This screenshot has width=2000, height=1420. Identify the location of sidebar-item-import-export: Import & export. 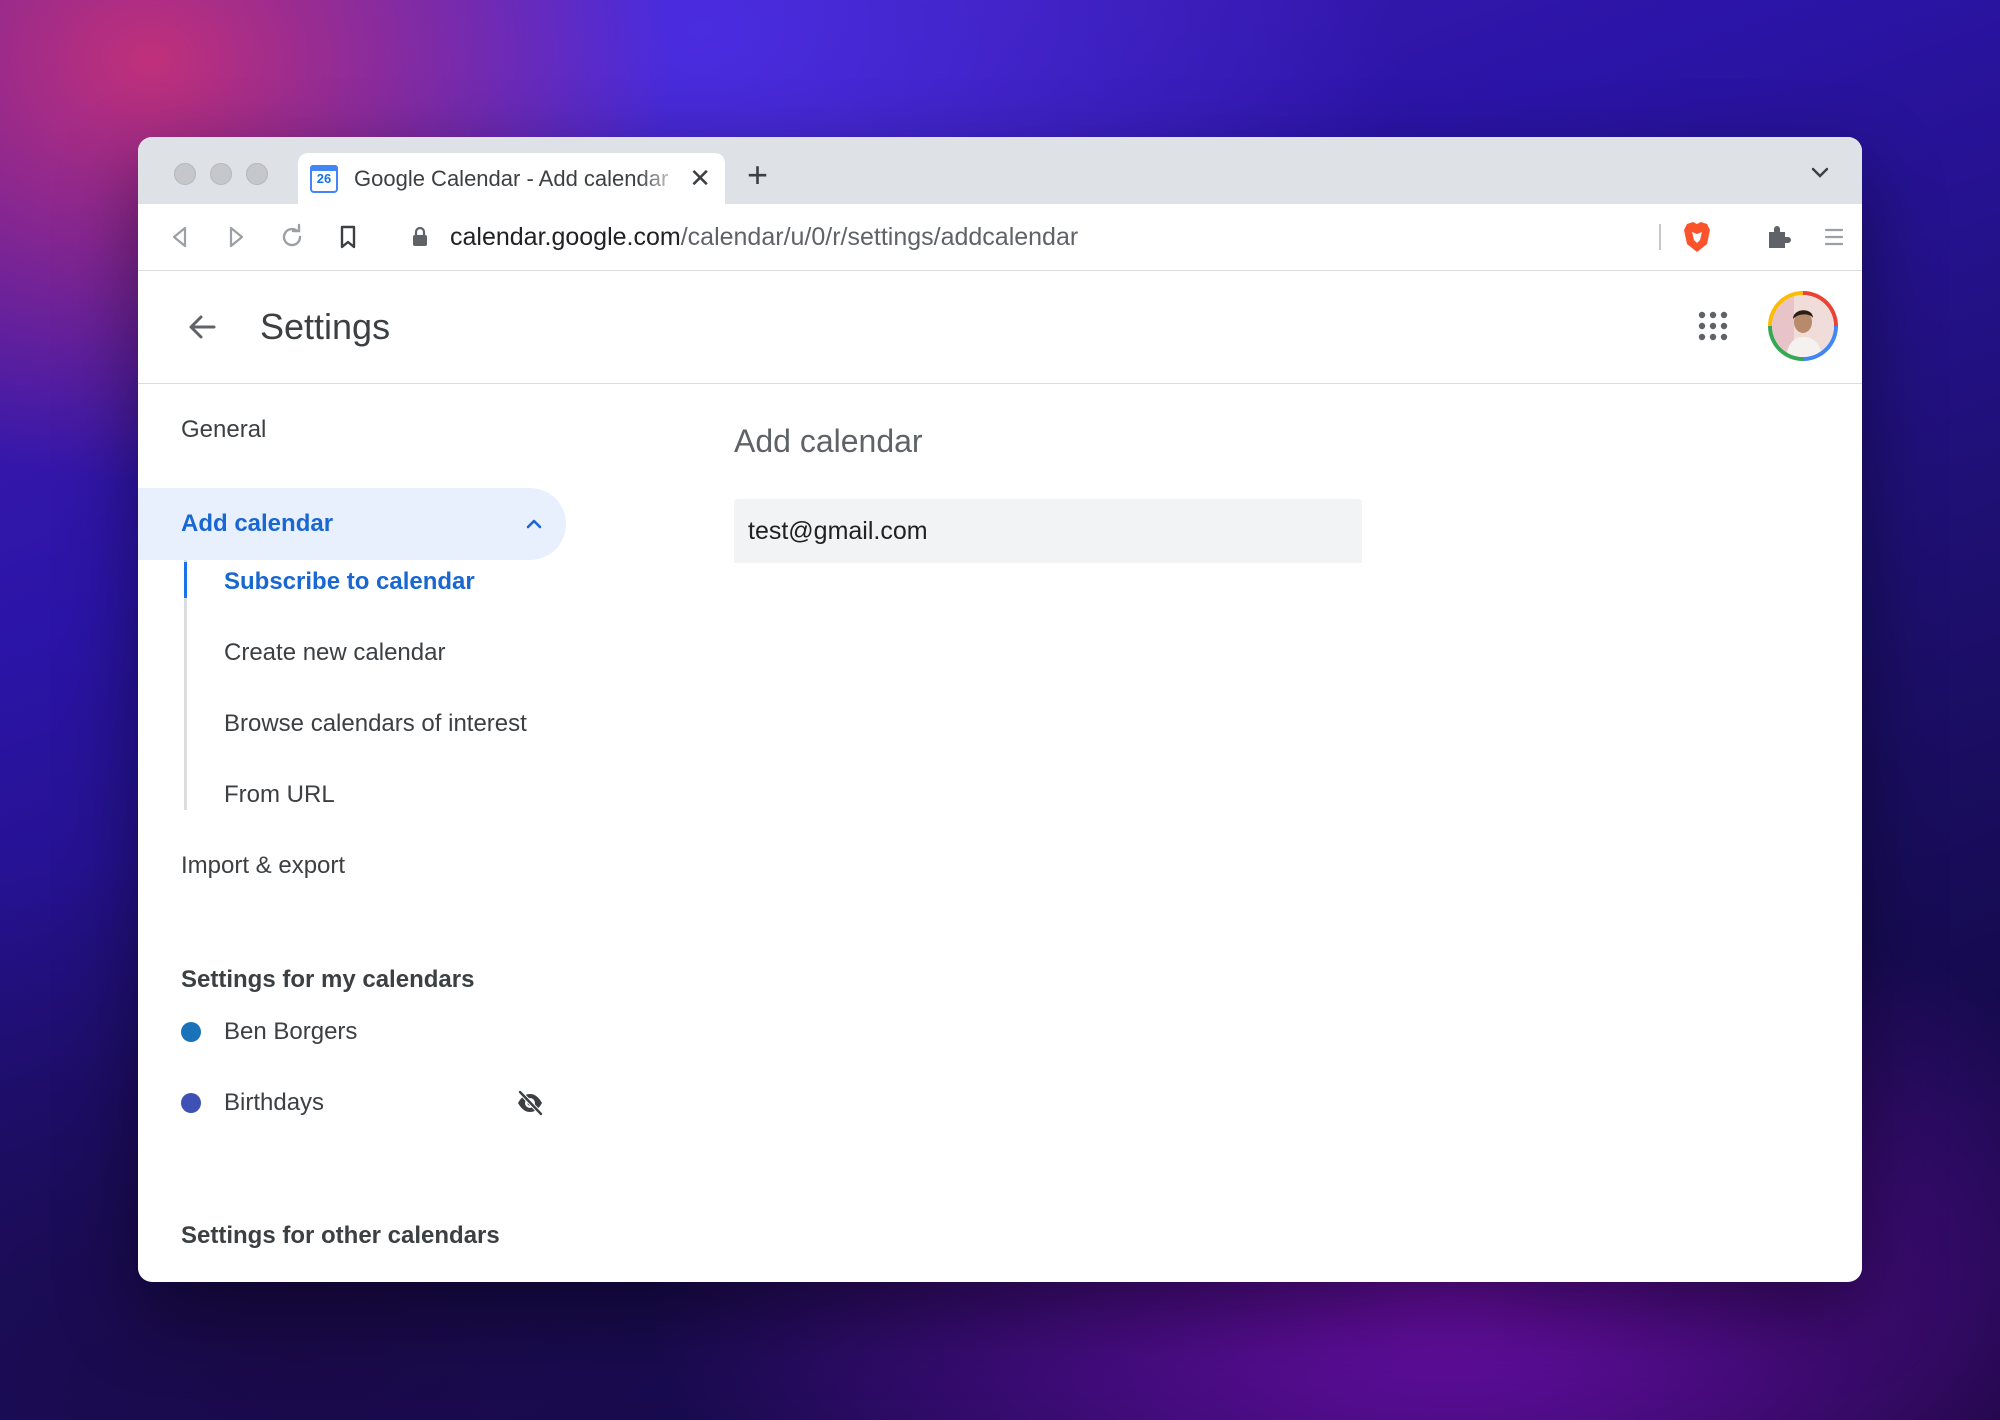
(263, 866).